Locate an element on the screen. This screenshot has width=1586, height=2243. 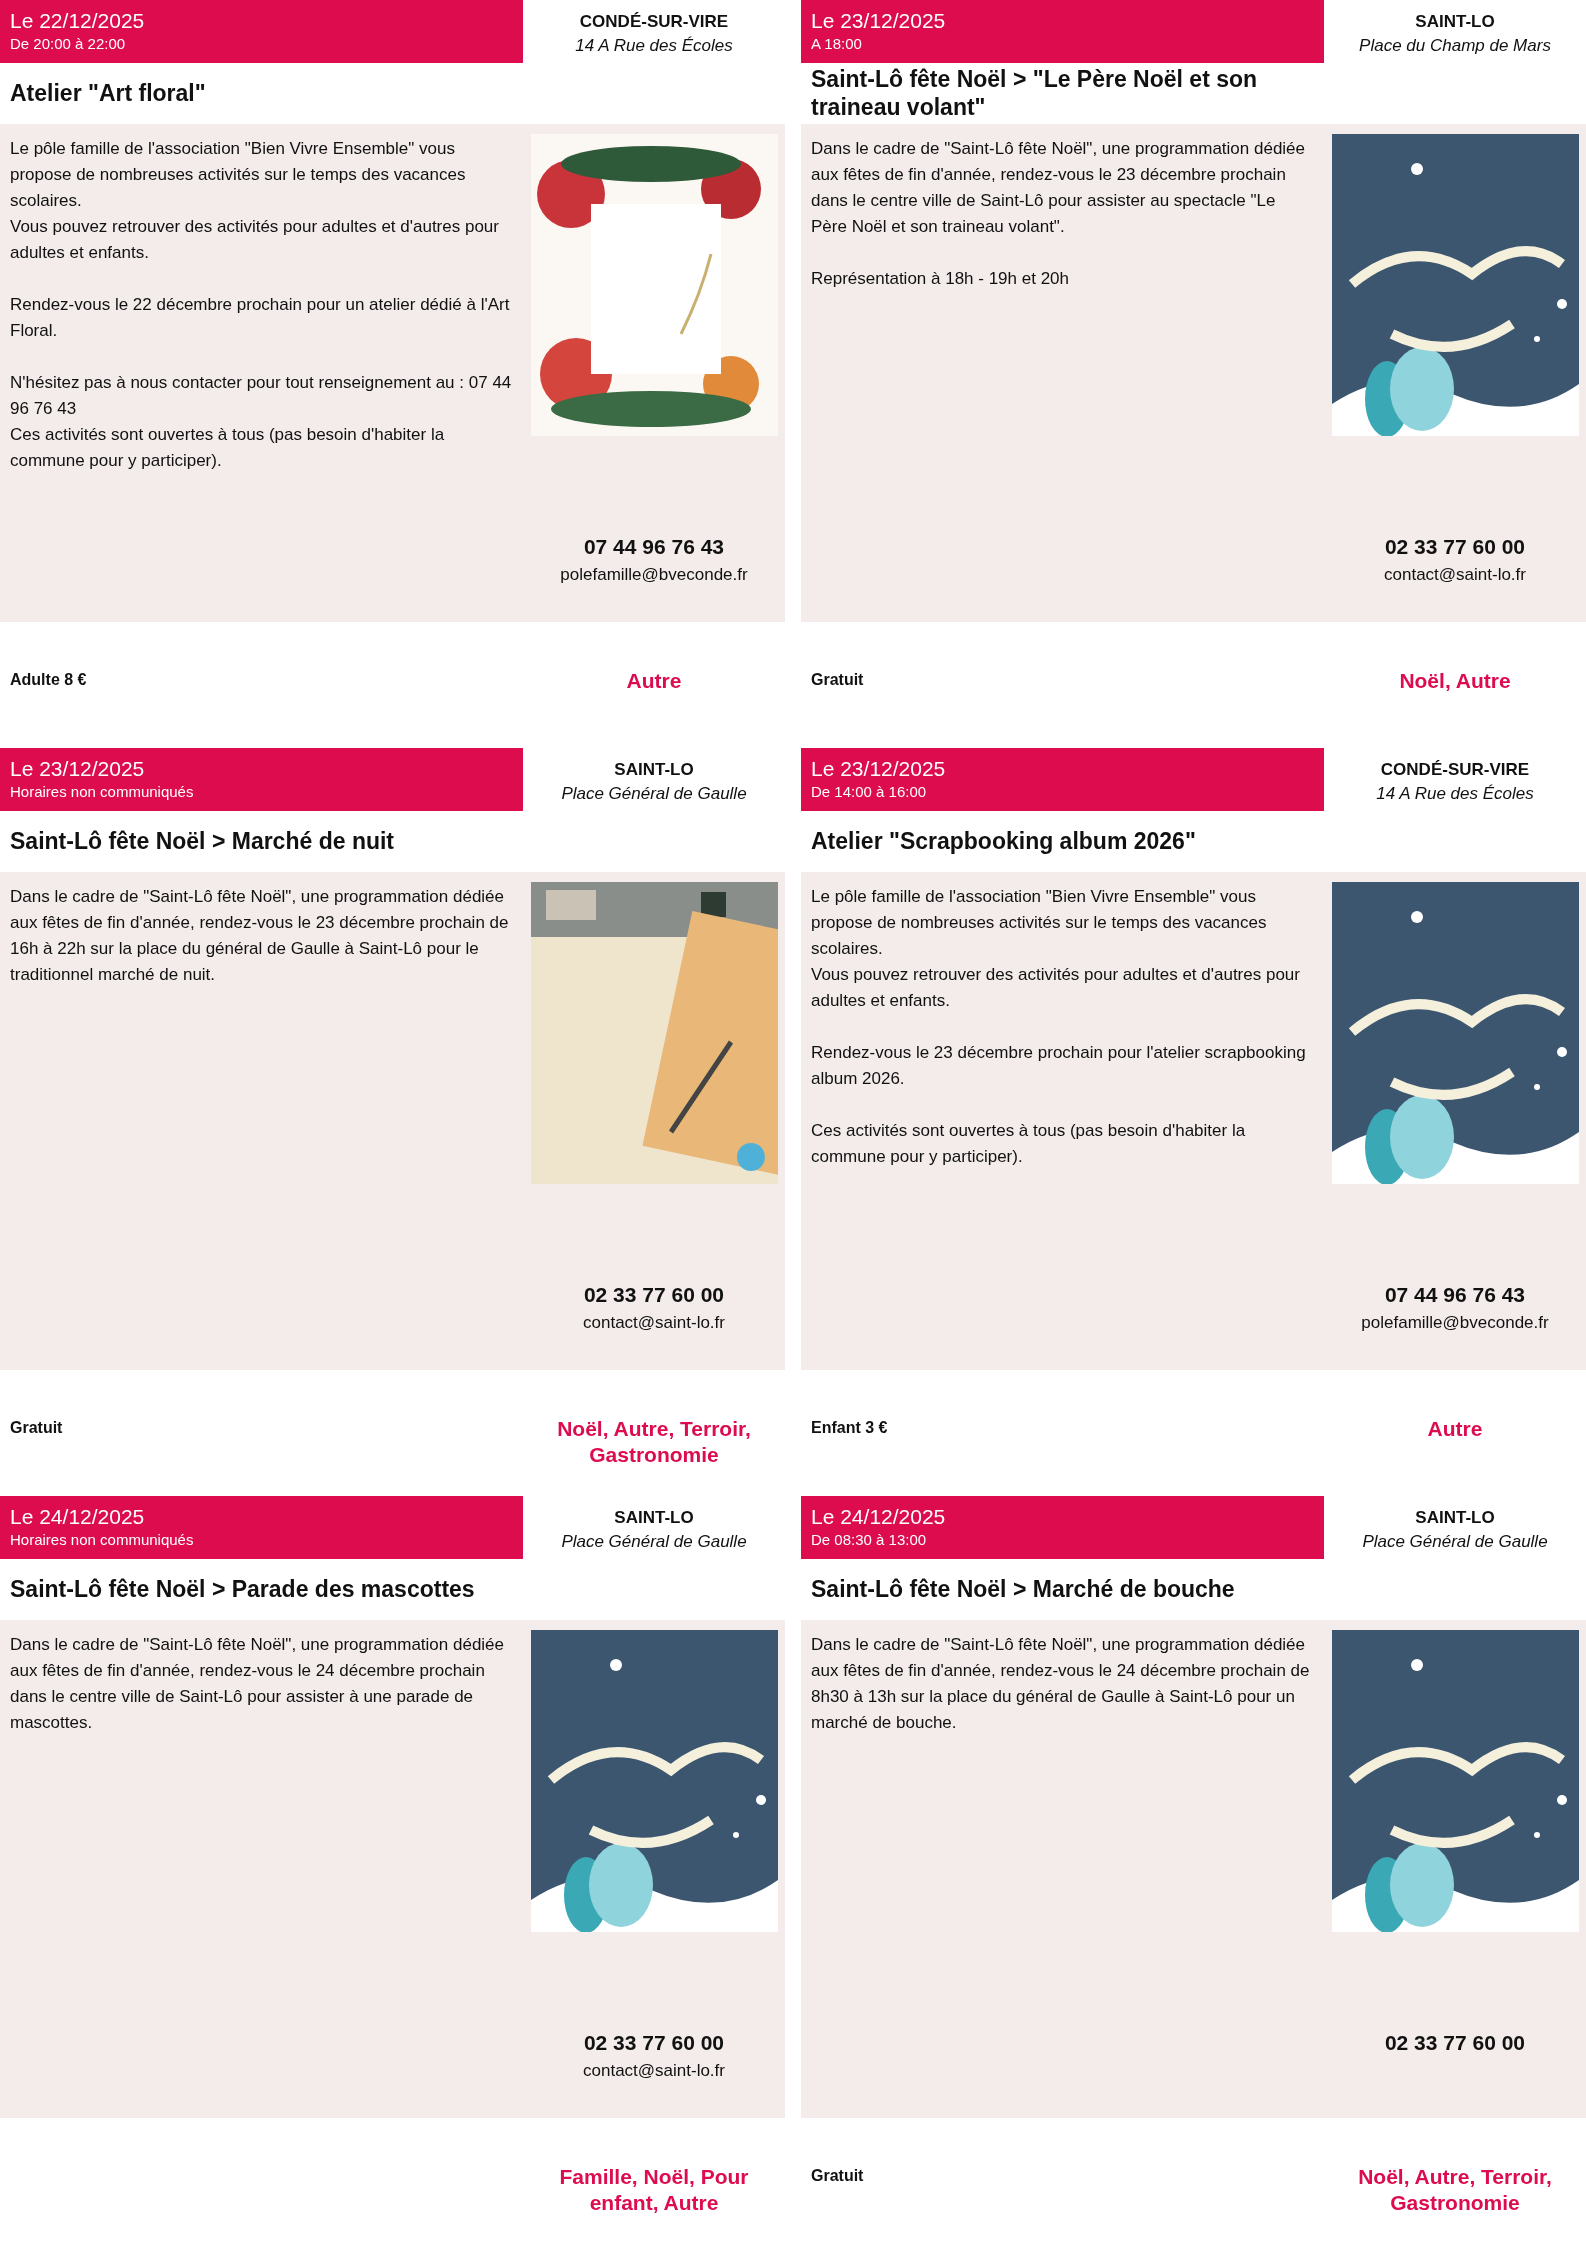
event-title: Atelier "Art floral" is located at coordinates (108, 93).